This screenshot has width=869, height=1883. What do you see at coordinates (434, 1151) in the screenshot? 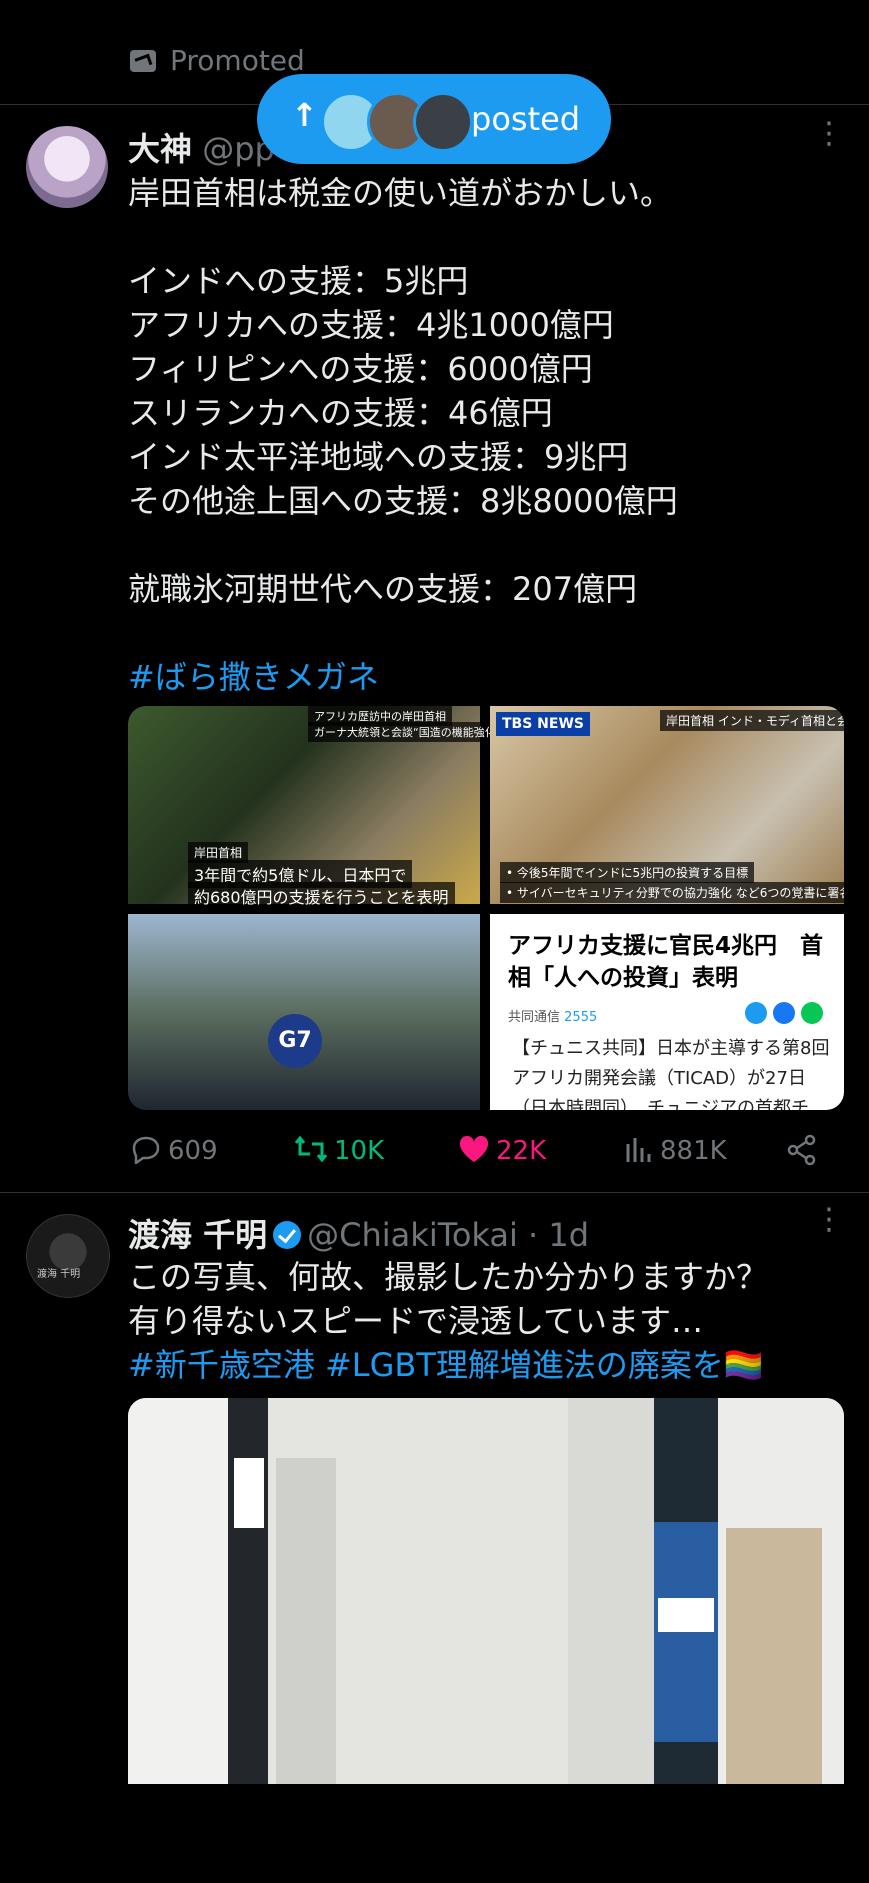
I see `tweet-actions: 609 10K 22K 881K` at bounding box center [434, 1151].